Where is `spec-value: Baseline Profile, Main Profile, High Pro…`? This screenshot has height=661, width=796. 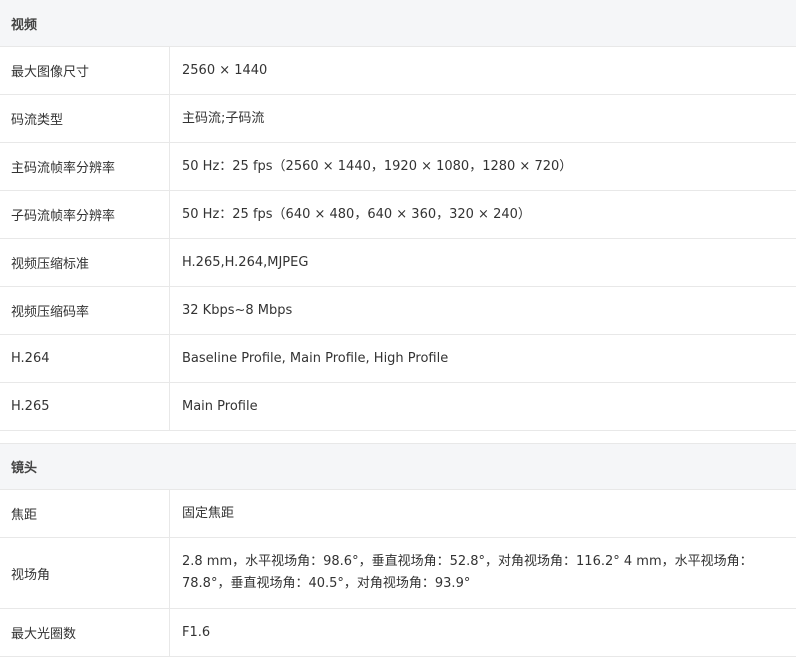
spec-value: Baseline Profile, Main Profile, High Pro… is located at coordinates (315, 358).